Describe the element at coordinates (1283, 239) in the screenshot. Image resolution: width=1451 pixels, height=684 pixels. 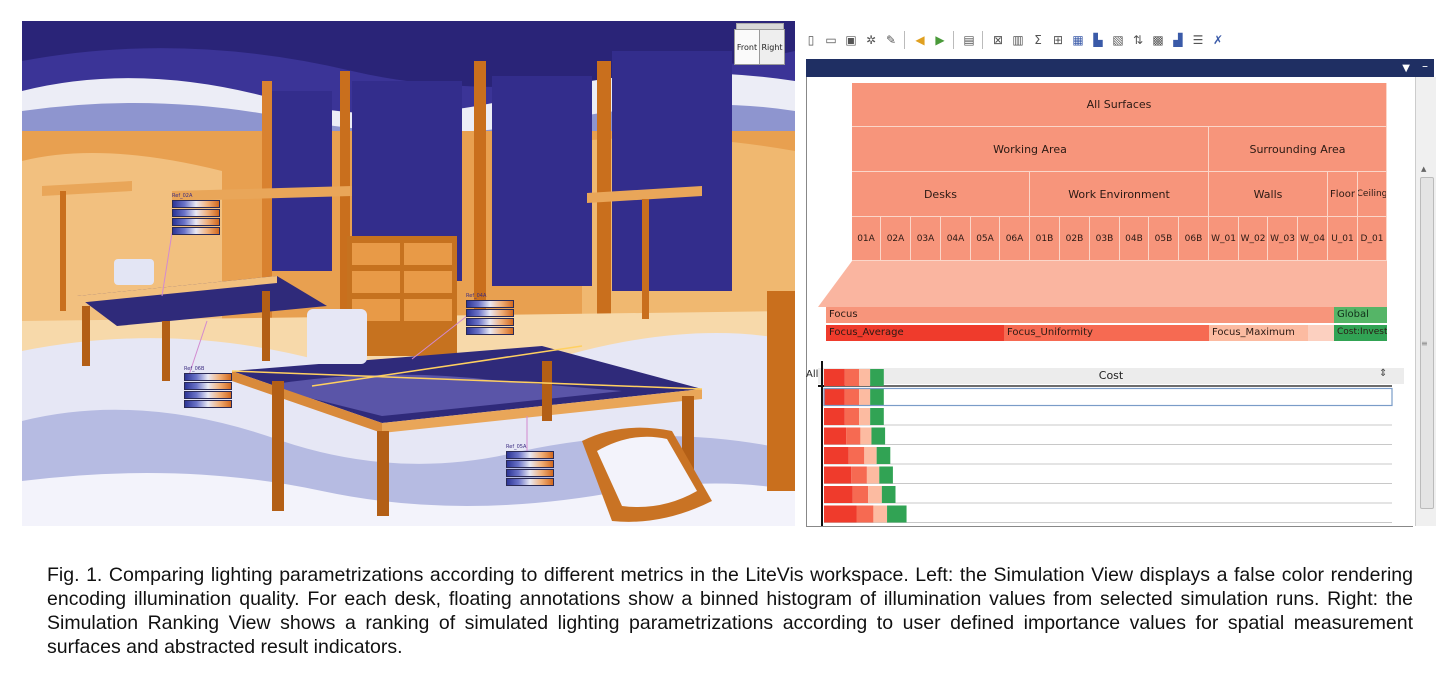
I see `surface-leaf: W_03` at that location.